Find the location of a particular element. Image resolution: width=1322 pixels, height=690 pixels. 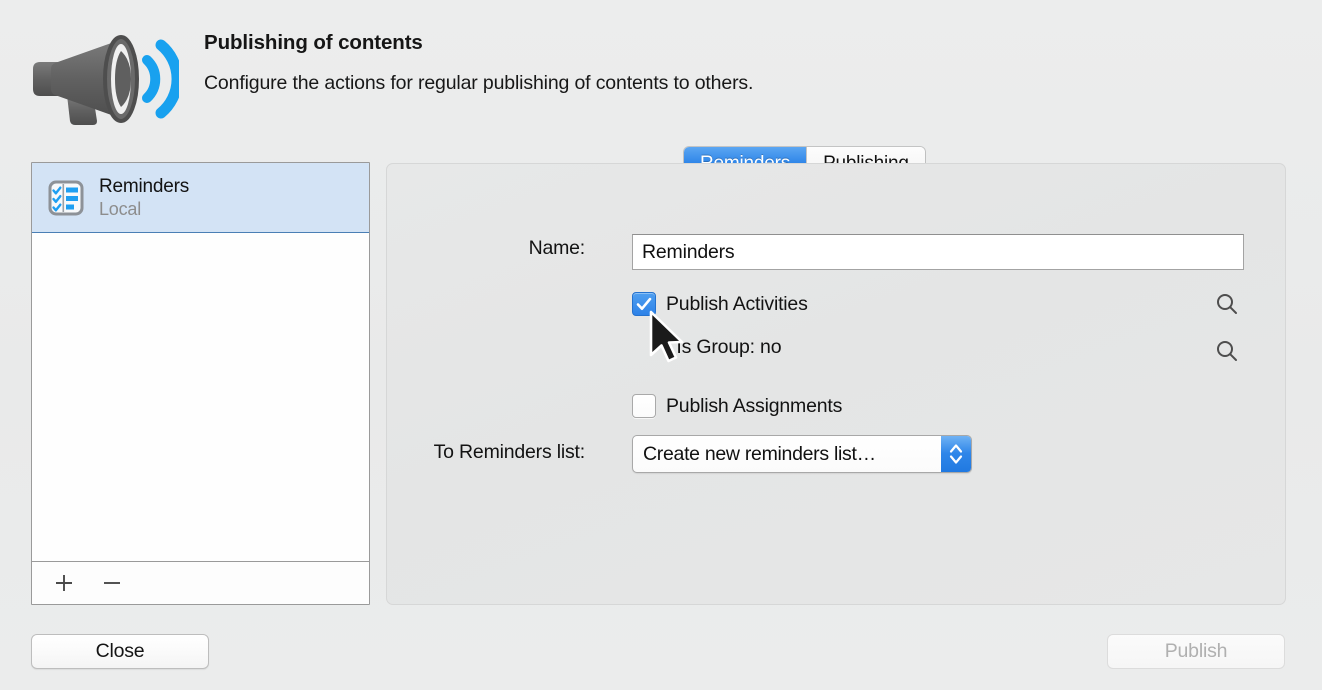

publish-assignments-row: Publish Assignments is located at coordinates (737, 406).